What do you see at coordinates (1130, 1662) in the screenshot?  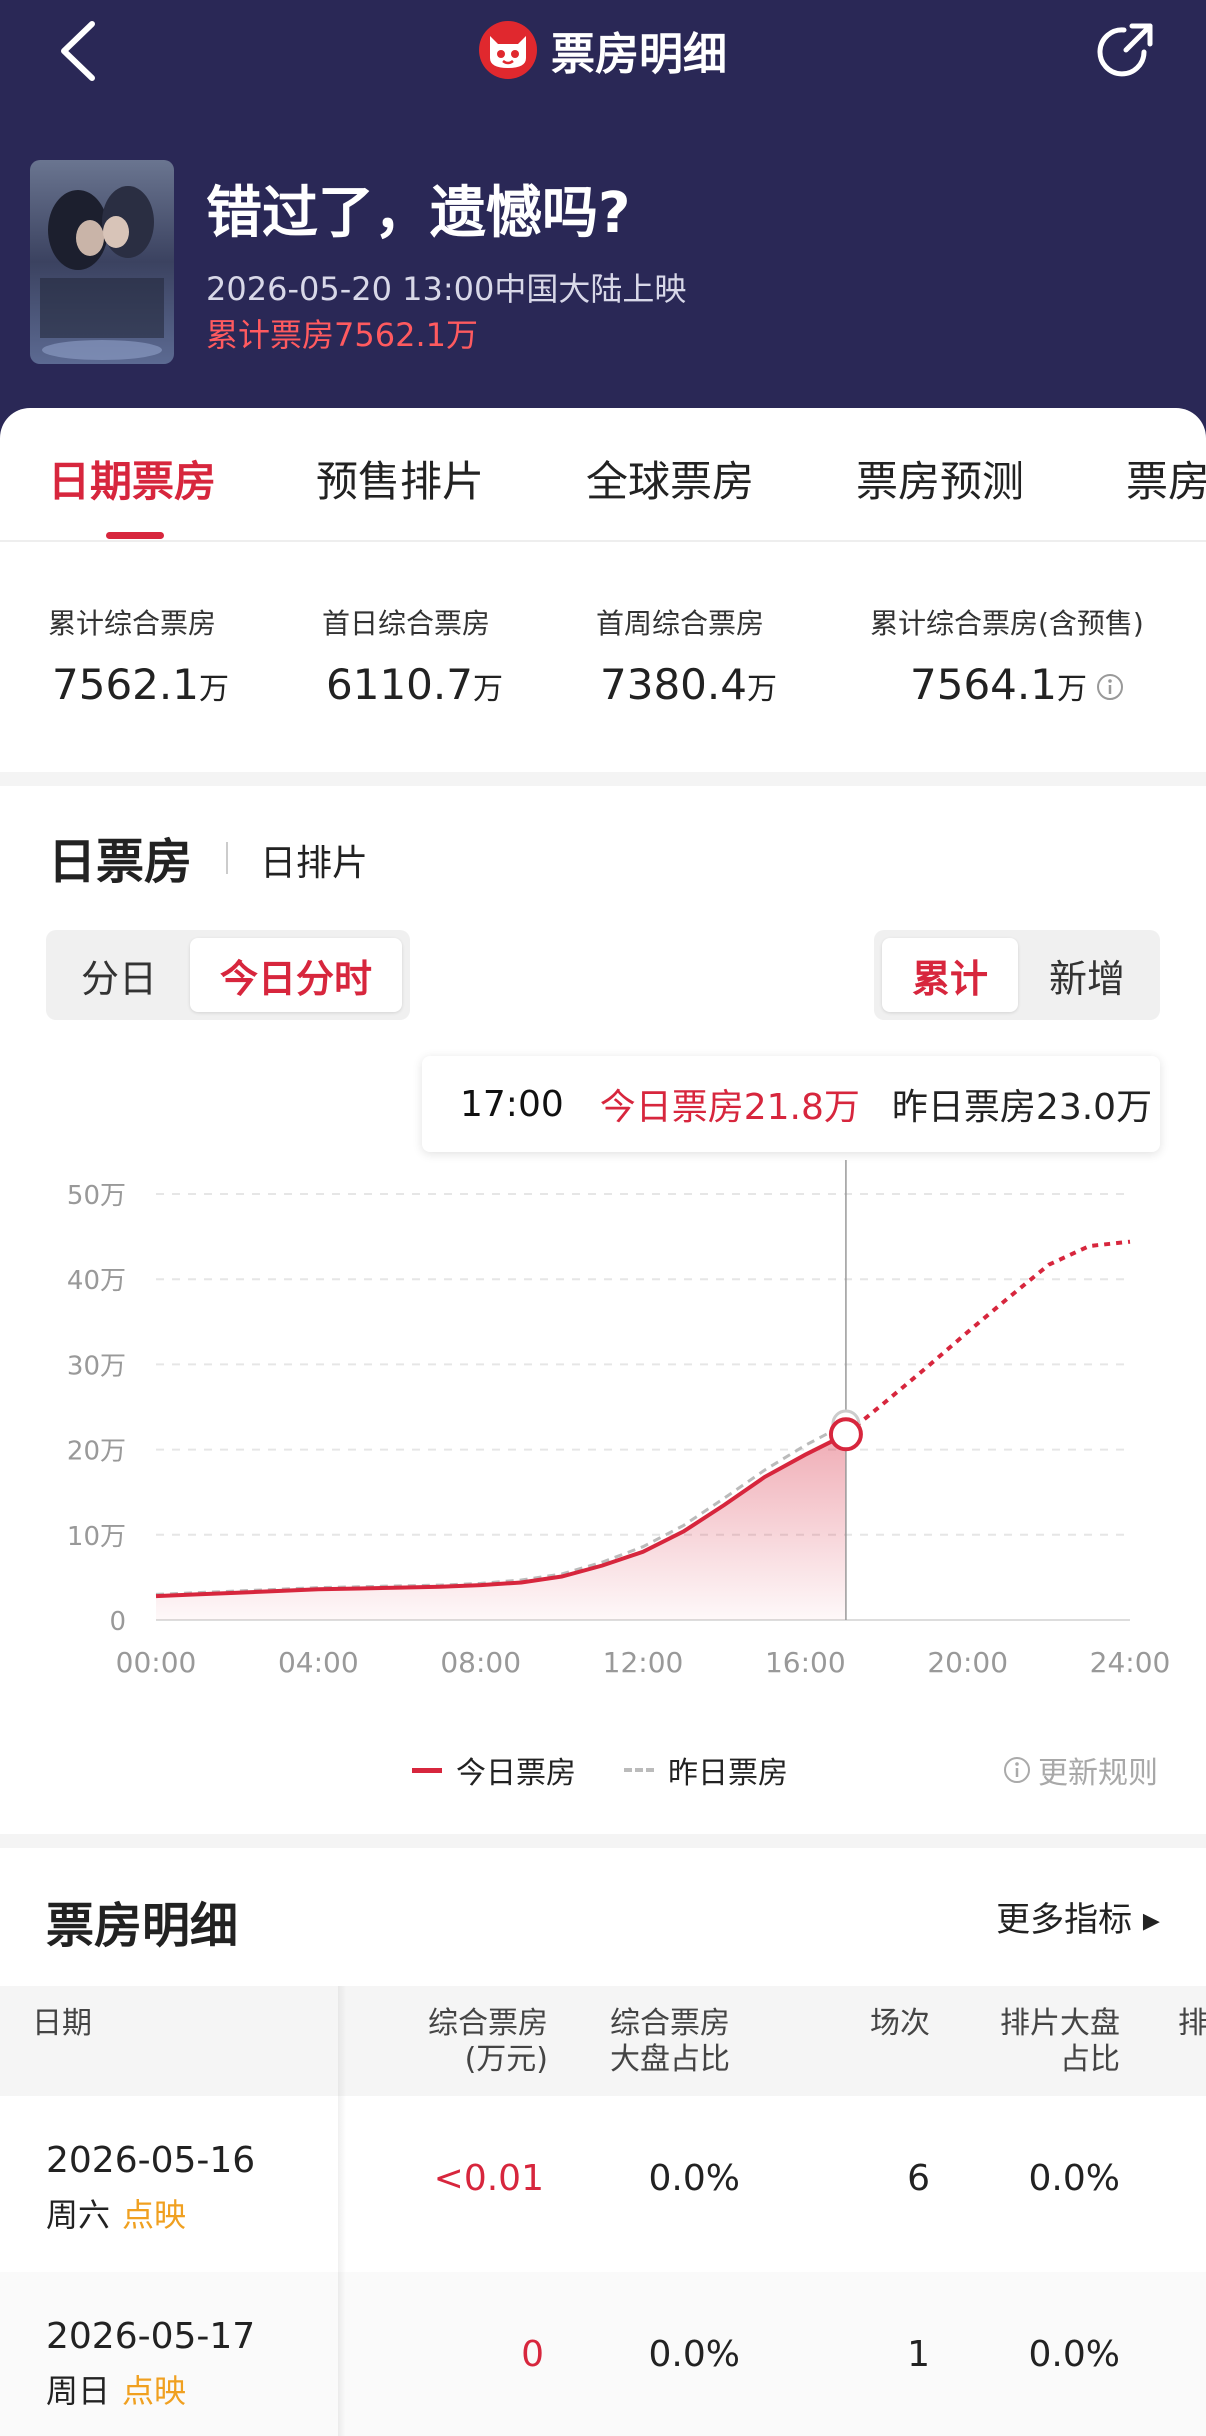 I see `x-tick-label: 24:00` at bounding box center [1130, 1662].